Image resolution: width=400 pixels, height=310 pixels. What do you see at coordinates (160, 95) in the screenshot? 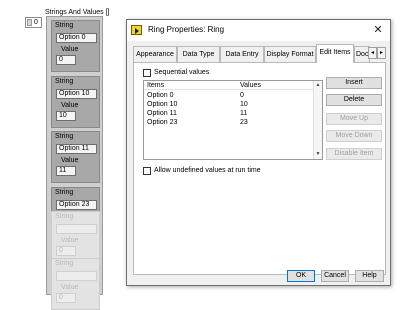
I see `item-cell: Option 0` at bounding box center [160, 95].